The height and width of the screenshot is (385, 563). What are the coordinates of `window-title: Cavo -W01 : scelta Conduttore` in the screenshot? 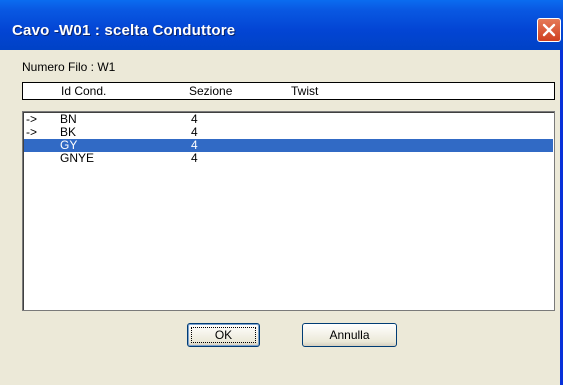 It's located at (124, 30).